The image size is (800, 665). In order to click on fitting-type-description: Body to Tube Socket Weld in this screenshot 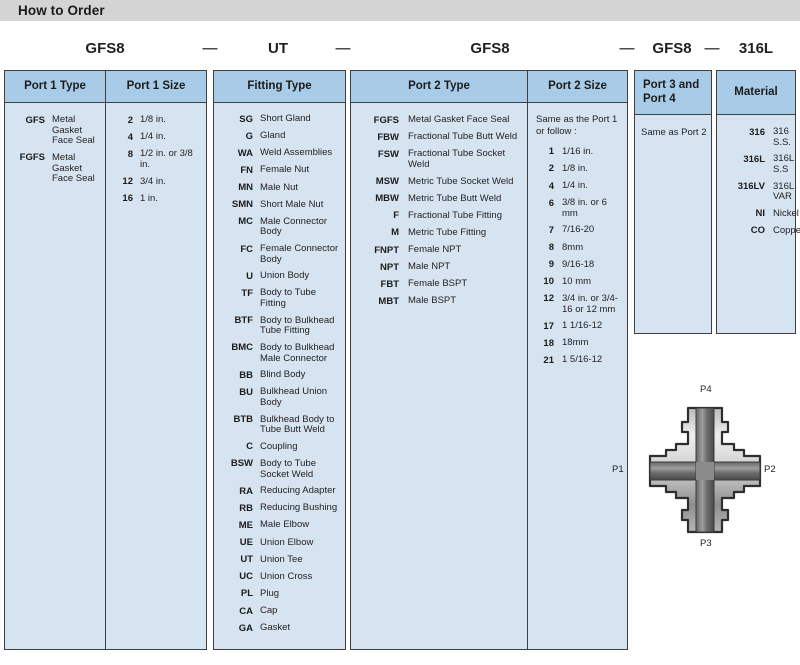, I will do `click(288, 468)`.